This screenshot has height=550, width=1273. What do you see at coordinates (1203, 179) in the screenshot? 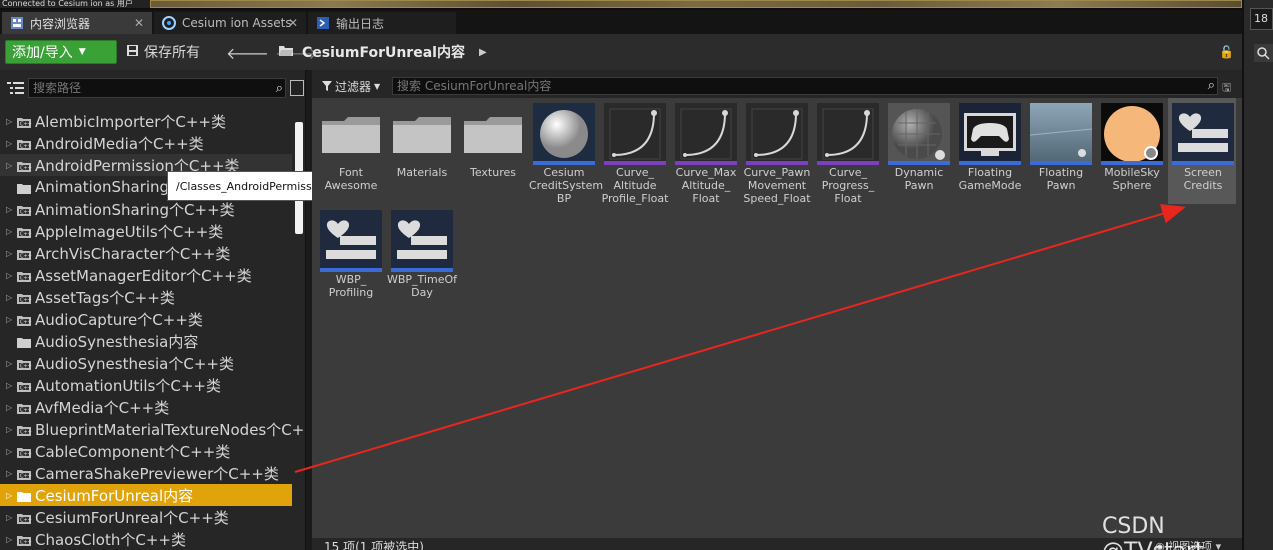
I see `asset-label: Screen Credits` at bounding box center [1203, 179].